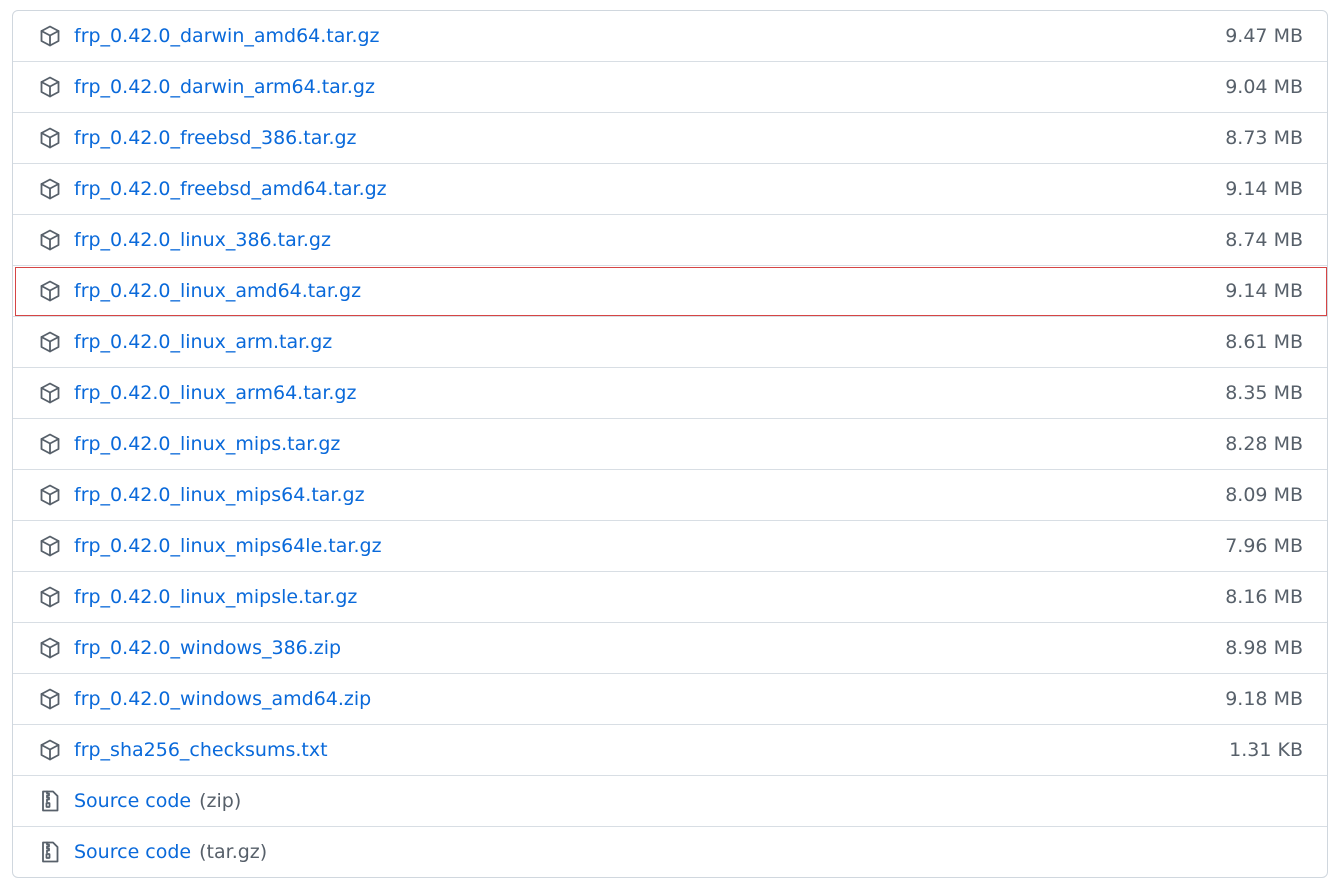  Describe the element at coordinates (670, 596) in the screenshot. I see `asset-row: frp_0.42.0_linux_mipsle.tar.gz 8.16 MB` at that location.